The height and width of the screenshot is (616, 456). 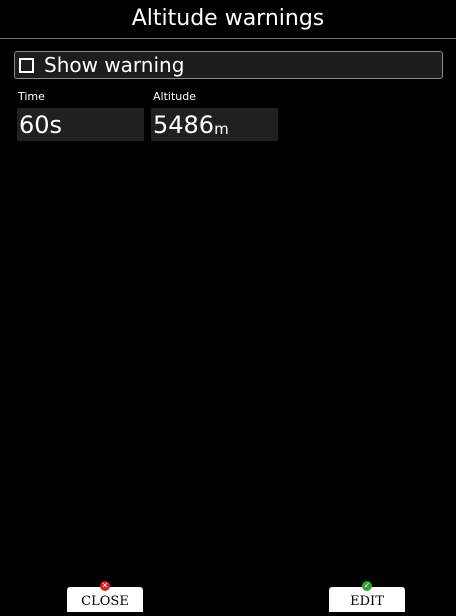 What do you see at coordinates (367, 586) in the screenshot?
I see `check-icon: ✓` at bounding box center [367, 586].